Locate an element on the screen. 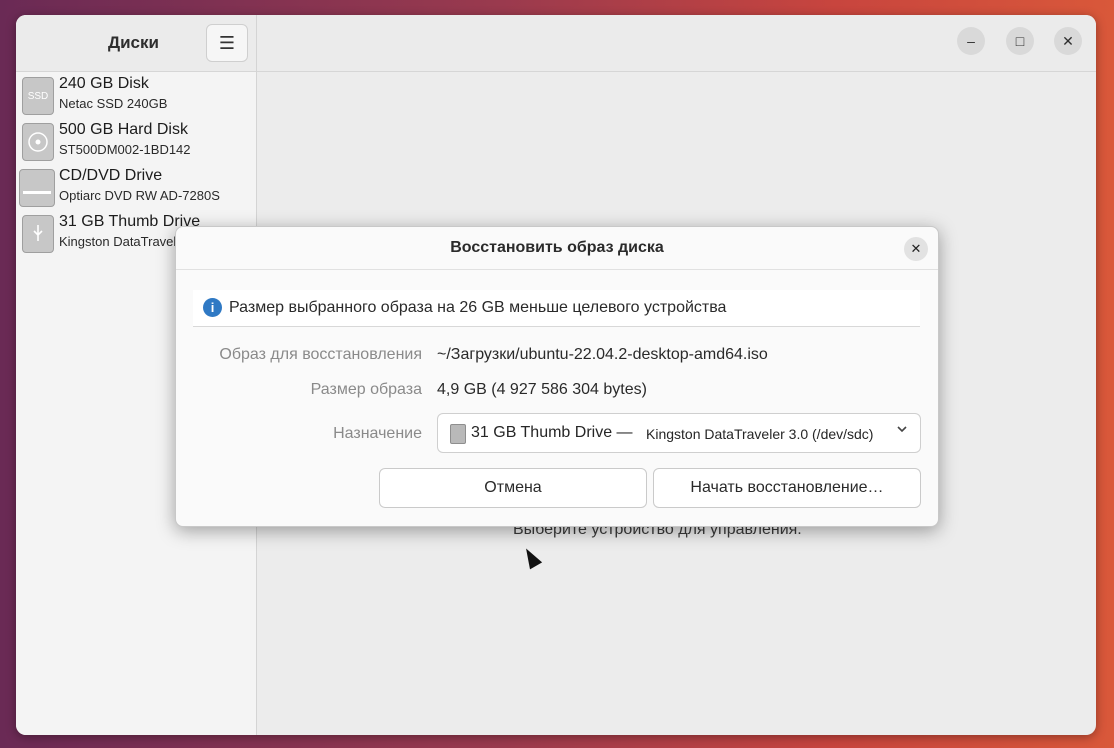 This screenshot has height=748, width=1114. destination-label: Назначение is located at coordinates (377, 433).